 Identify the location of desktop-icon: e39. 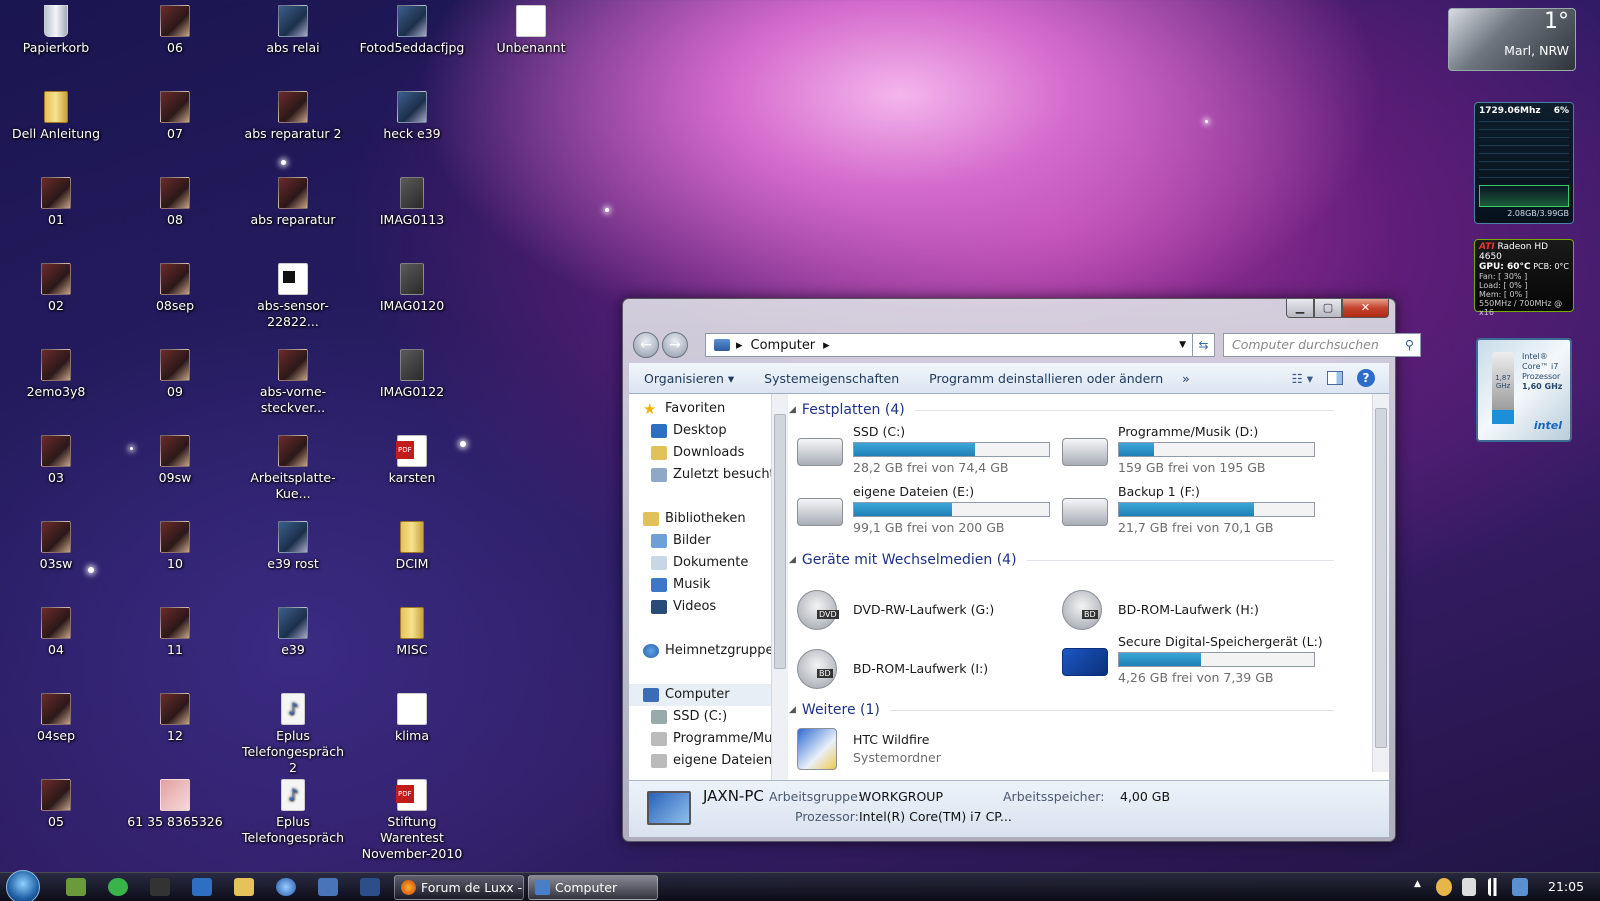
(293, 632).